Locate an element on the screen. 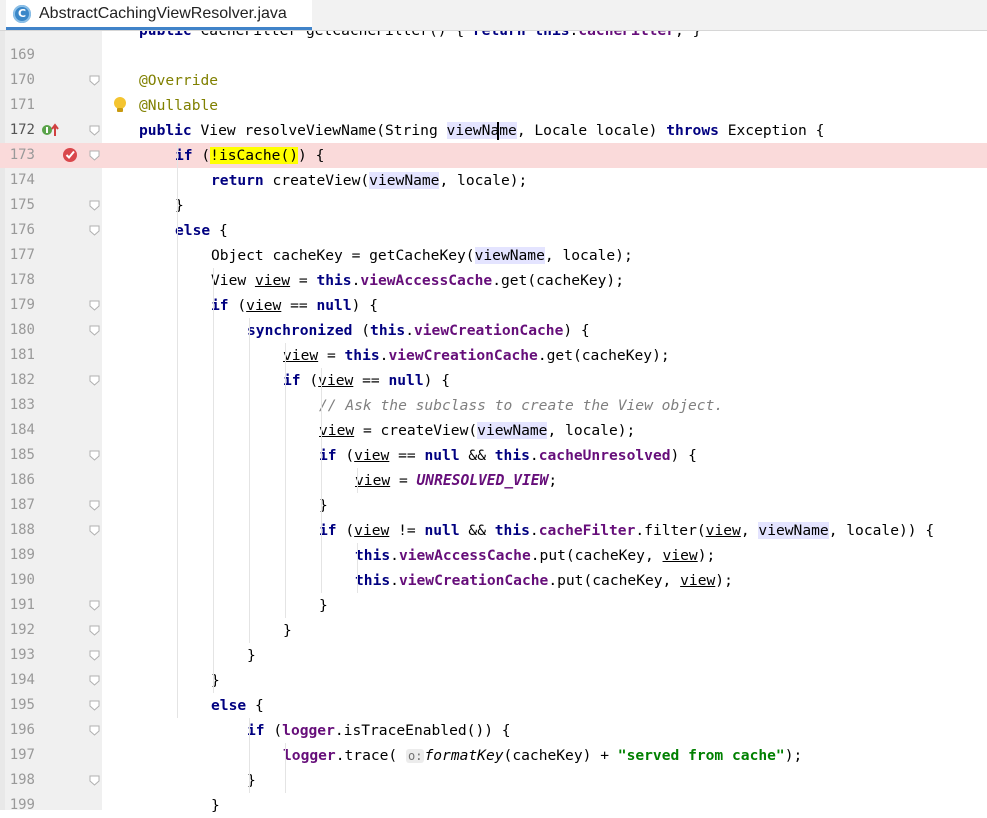 The width and height of the screenshot is (987, 818). code-line: 196 if (logger.isTraceEnabled()) { is located at coordinates (493, 730).